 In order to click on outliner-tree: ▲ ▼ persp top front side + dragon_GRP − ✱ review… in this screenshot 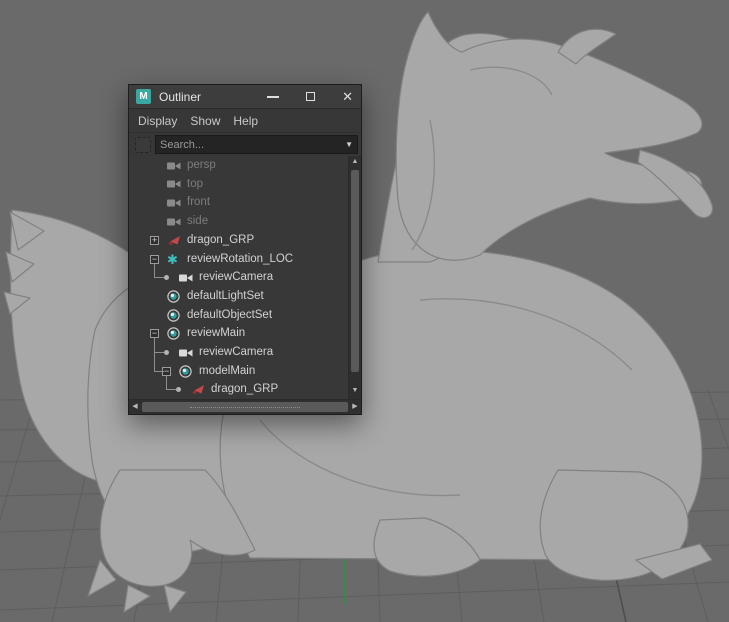, I will do `click(245, 277)`.